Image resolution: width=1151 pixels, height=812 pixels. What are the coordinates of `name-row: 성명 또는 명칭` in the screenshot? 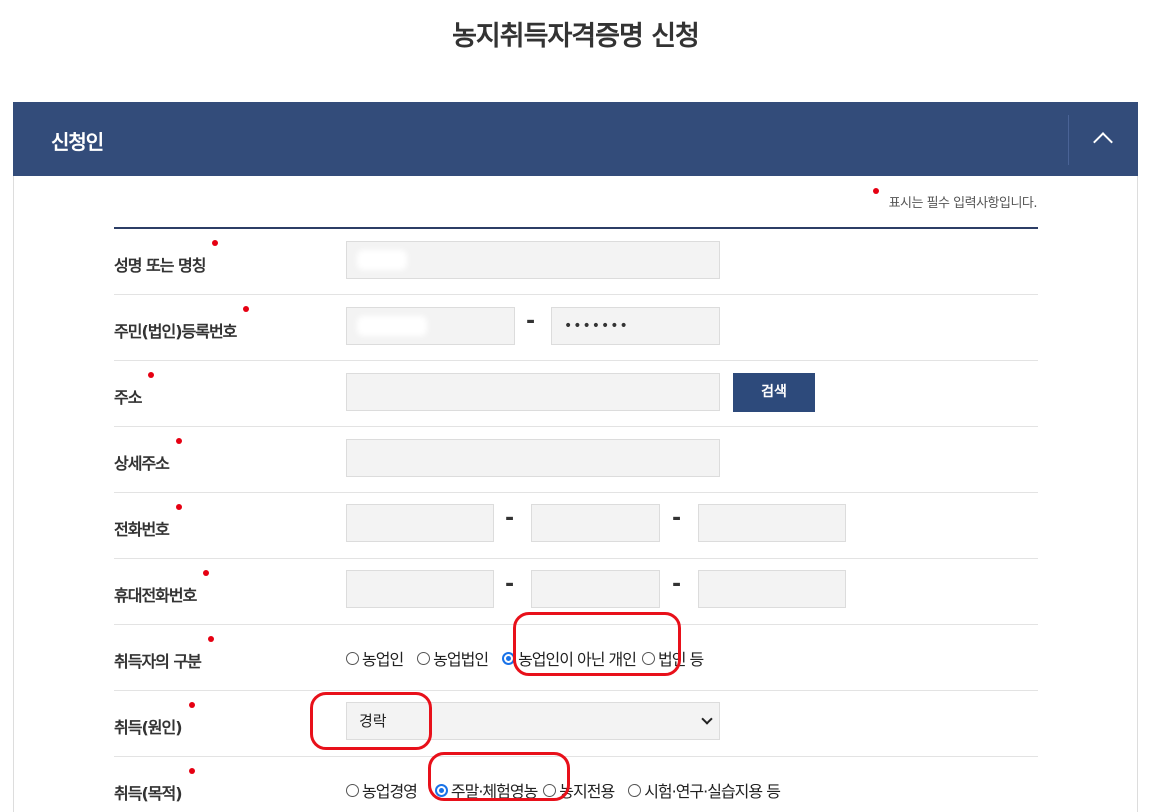 It's located at (576, 262).